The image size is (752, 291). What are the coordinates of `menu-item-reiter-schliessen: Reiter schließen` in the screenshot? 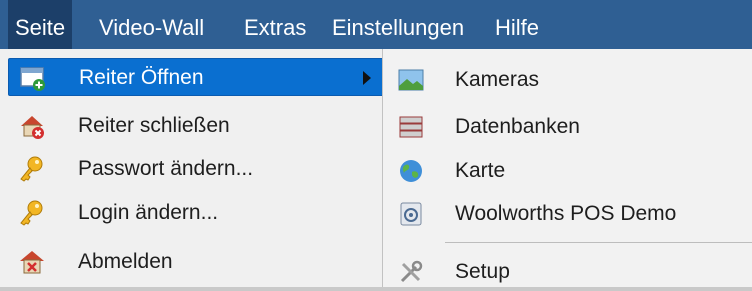 It's located at (197, 126).